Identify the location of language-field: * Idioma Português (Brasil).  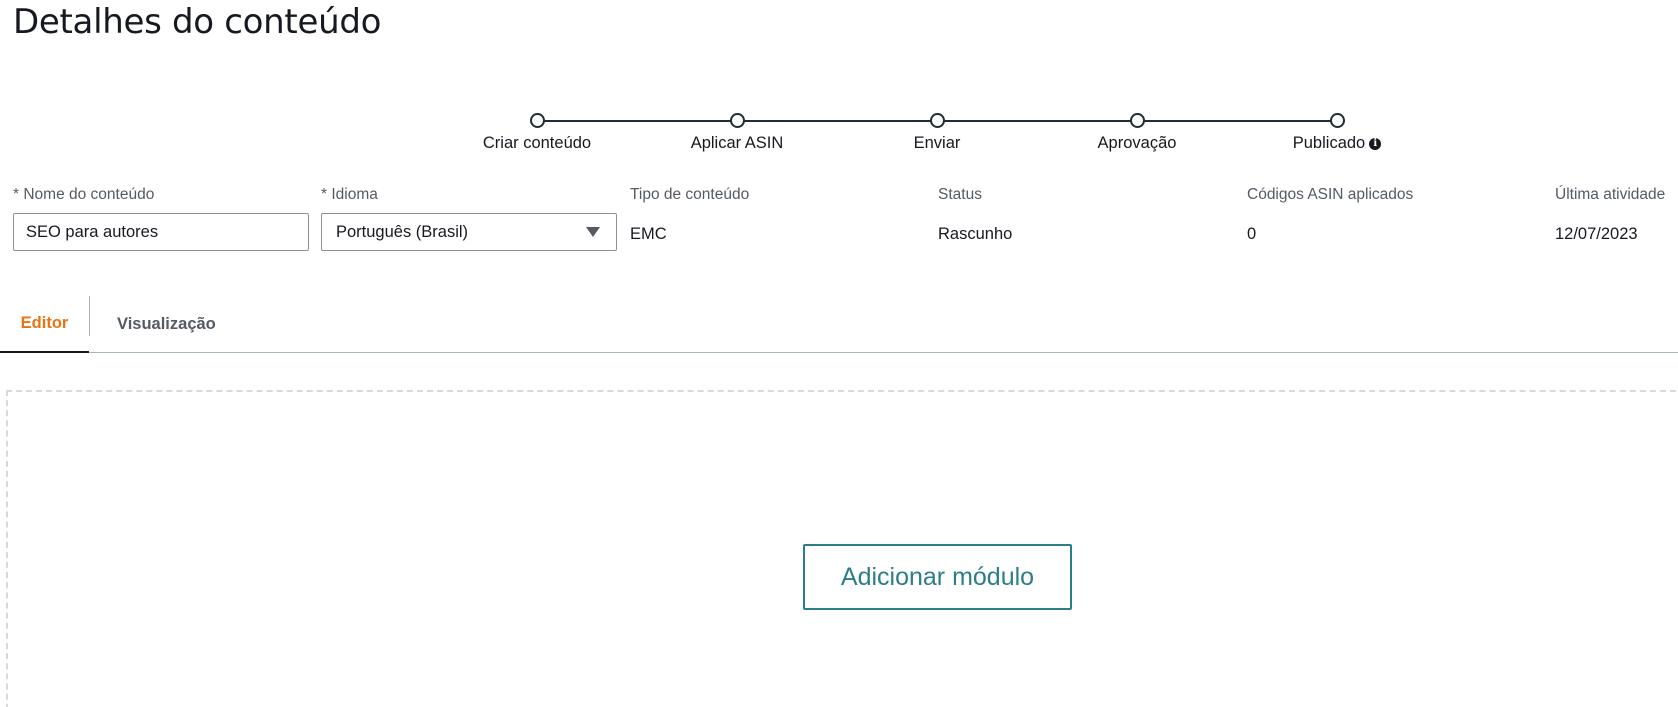
(469, 218).